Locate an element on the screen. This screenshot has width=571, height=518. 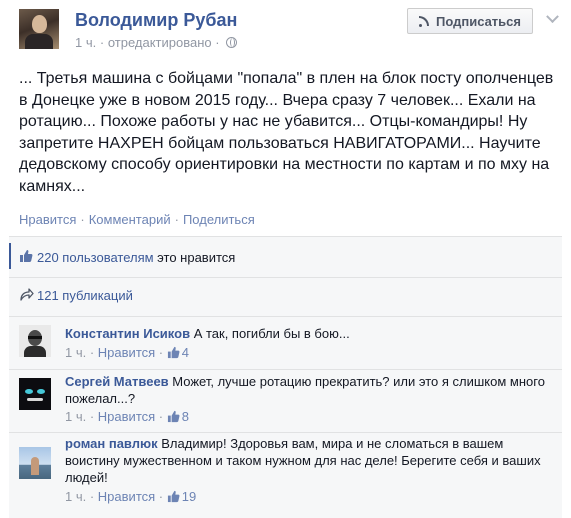
globe-icon is located at coordinates (232, 42).